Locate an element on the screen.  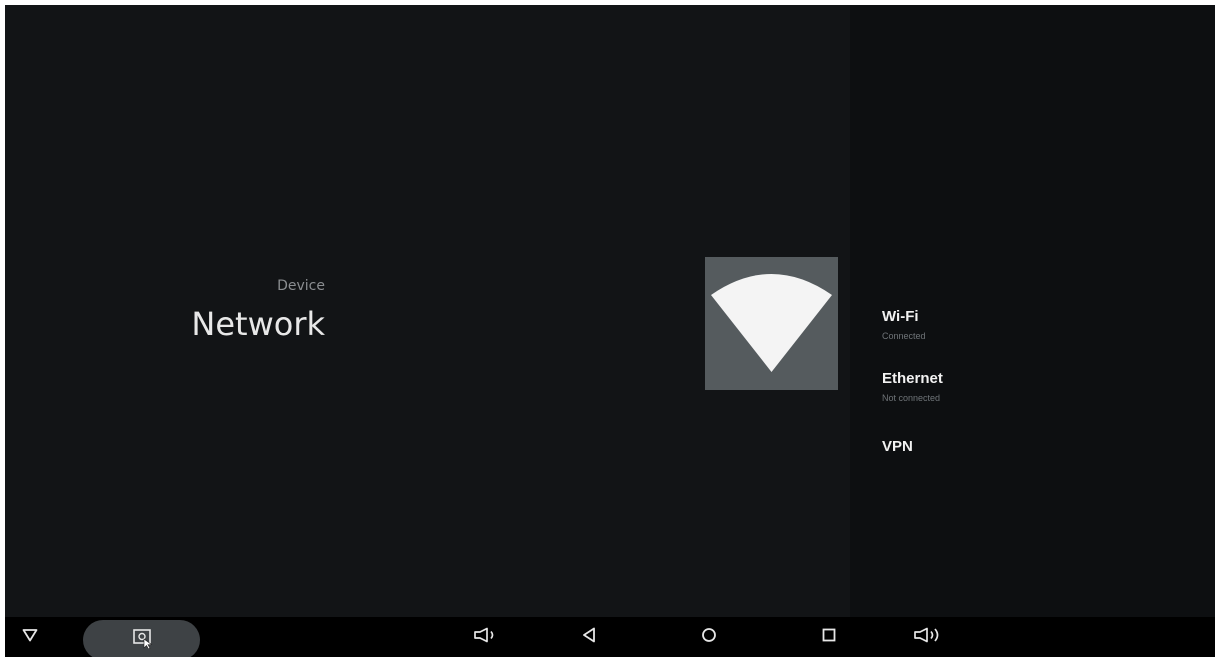
wifi-icon is located at coordinates (771, 323).